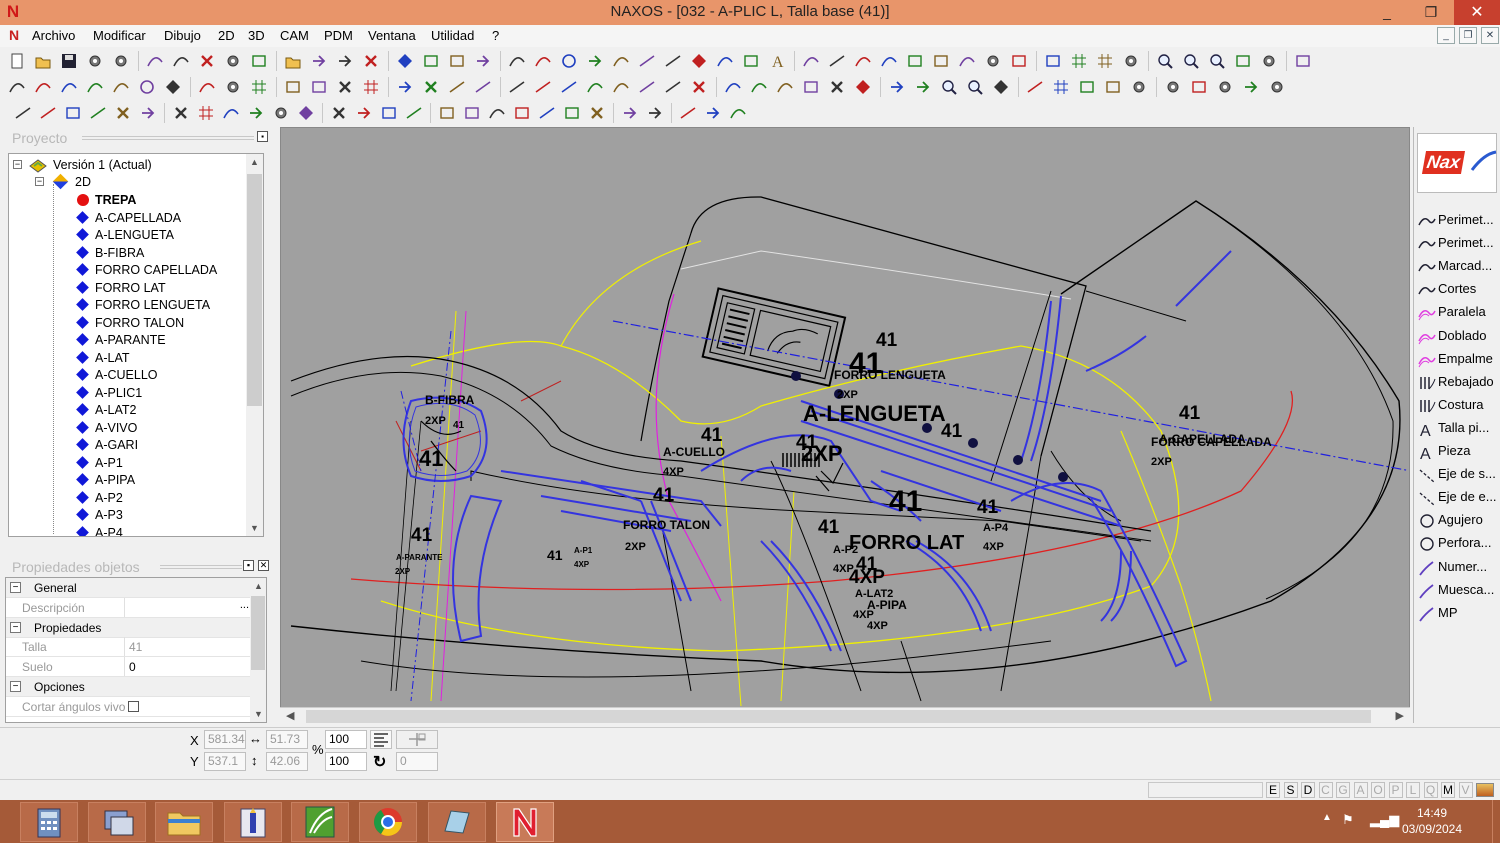 Image resolution: width=1500 pixels, height=843 pixels. I want to click on maximize-button: ❐, so click(1431, 12).